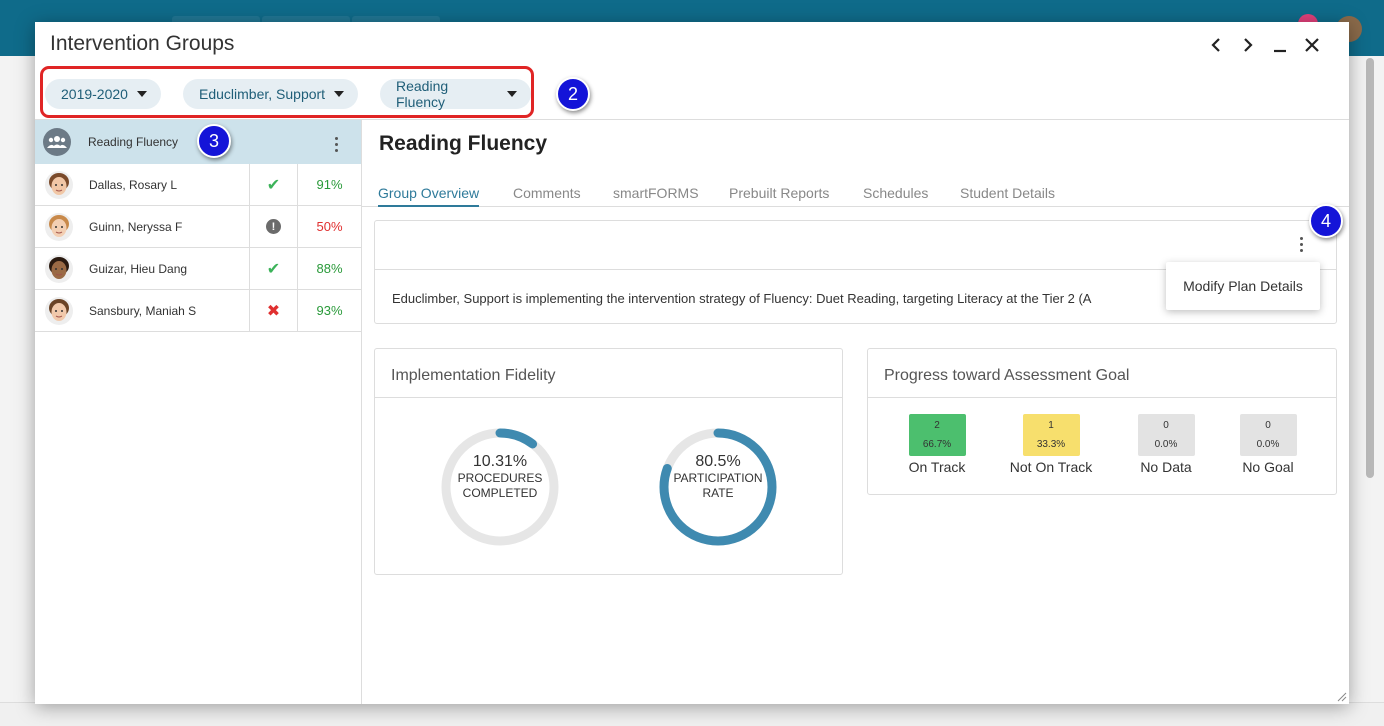  Describe the element at coordinates (94, 94) in the screenshot. I see `year-filter-label: 2019-2020` at that location.